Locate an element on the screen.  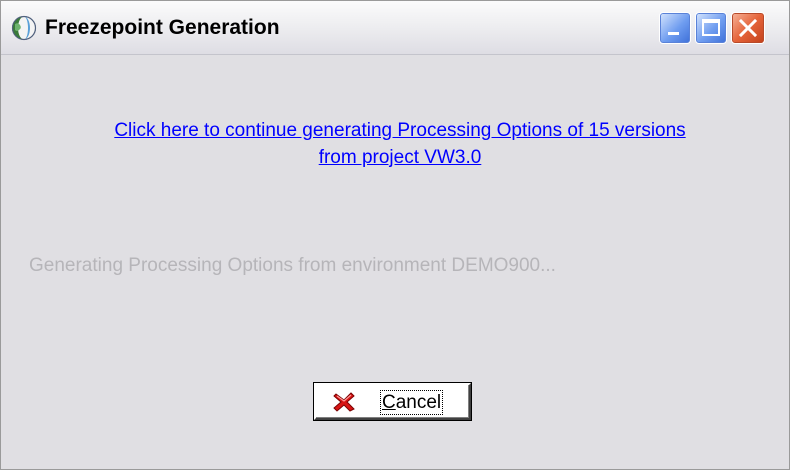
minimize-icon is located at coordinates (673, 33).